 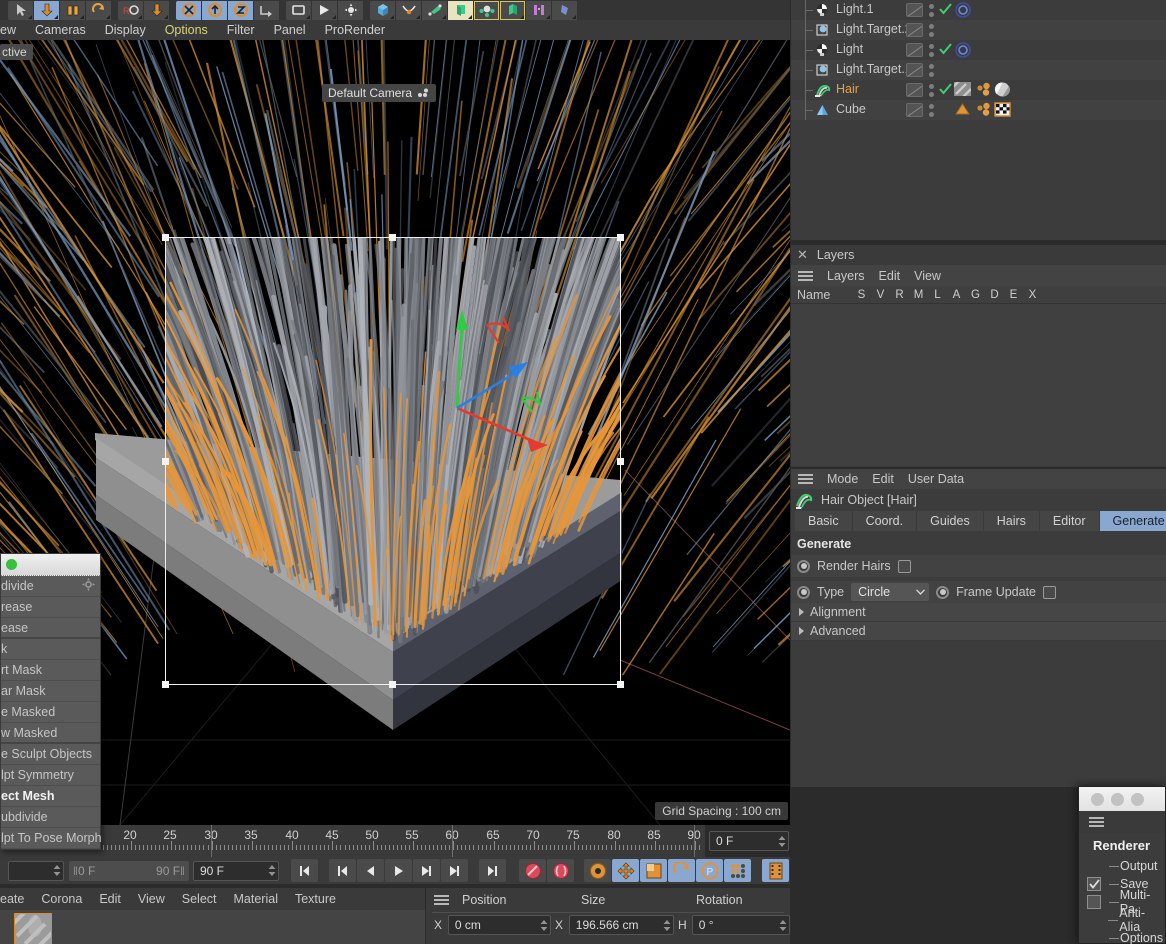 What do you see at coordinates (802, 255) in the screenshot?
I see `close-icon: ✕` at bounding box center [802, 255].